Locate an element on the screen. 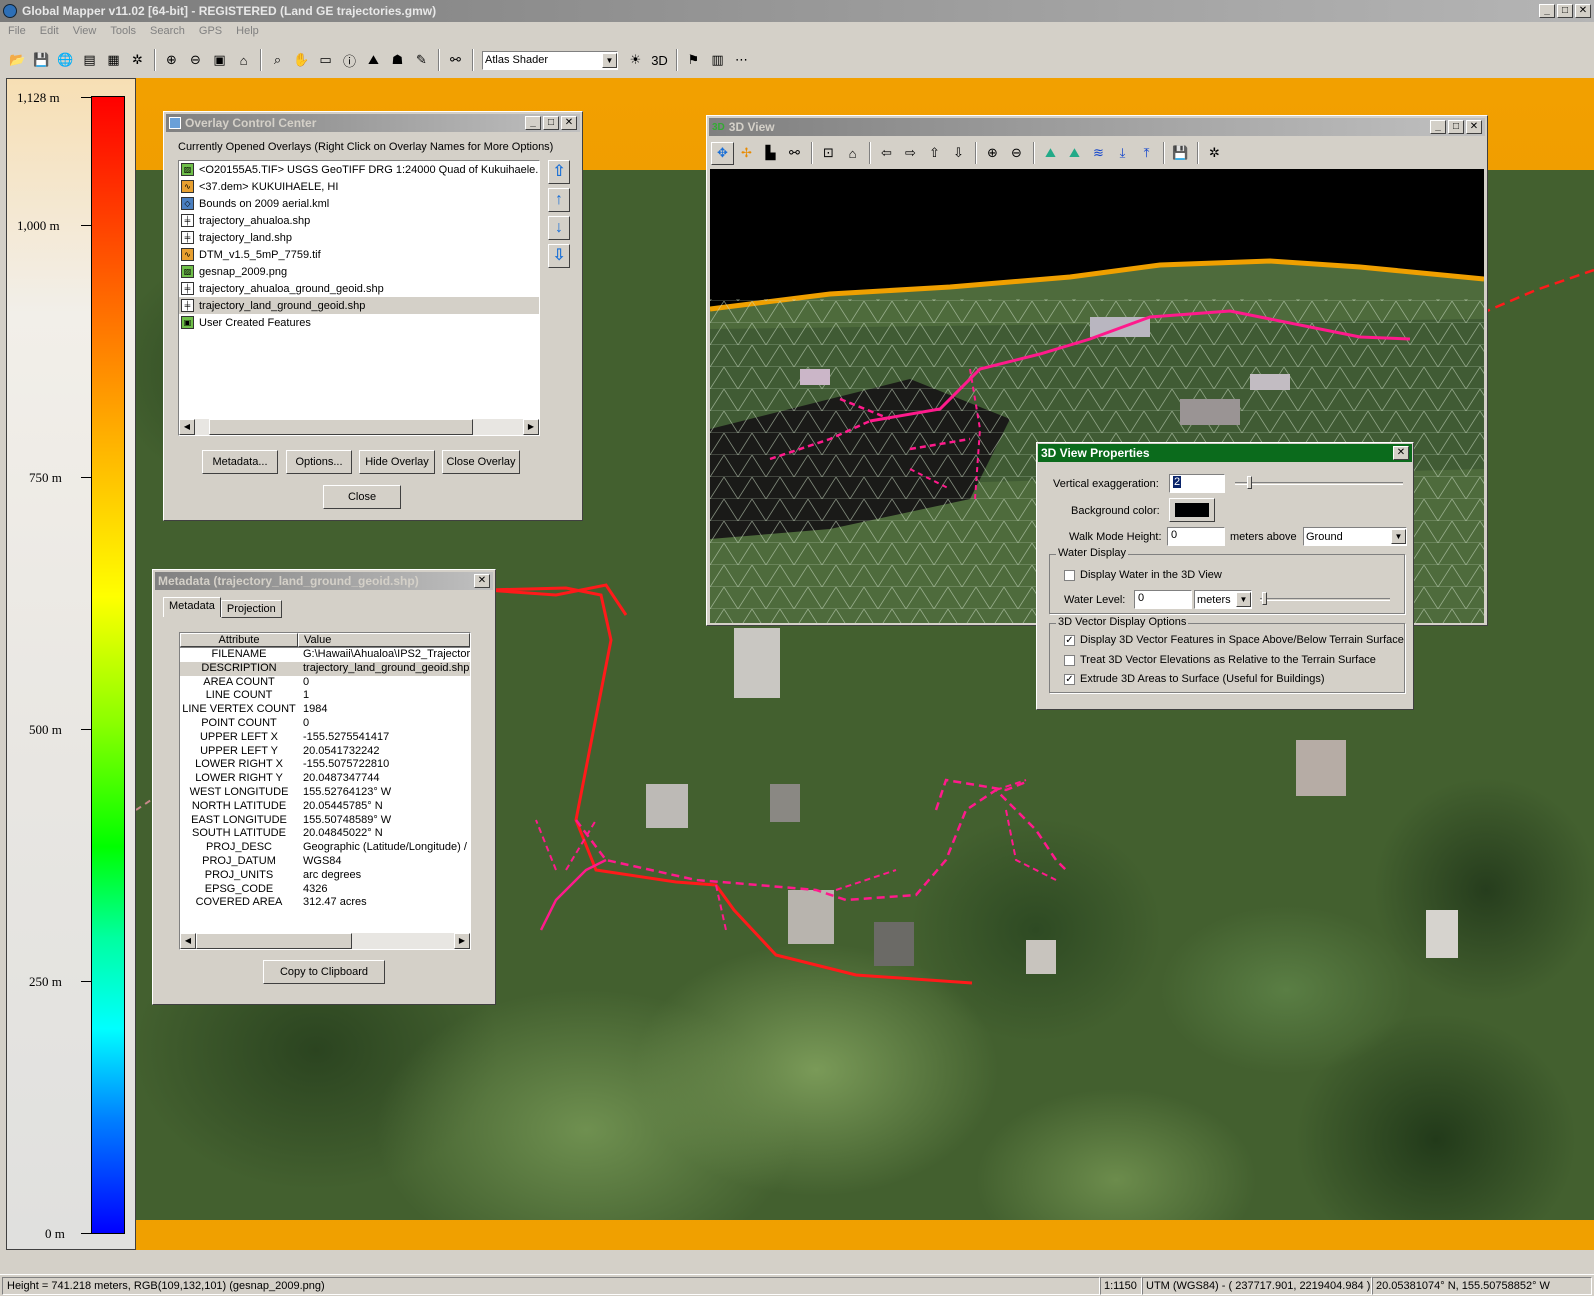  shader-options-icon: ☀ is located at coordinates (635, 60).